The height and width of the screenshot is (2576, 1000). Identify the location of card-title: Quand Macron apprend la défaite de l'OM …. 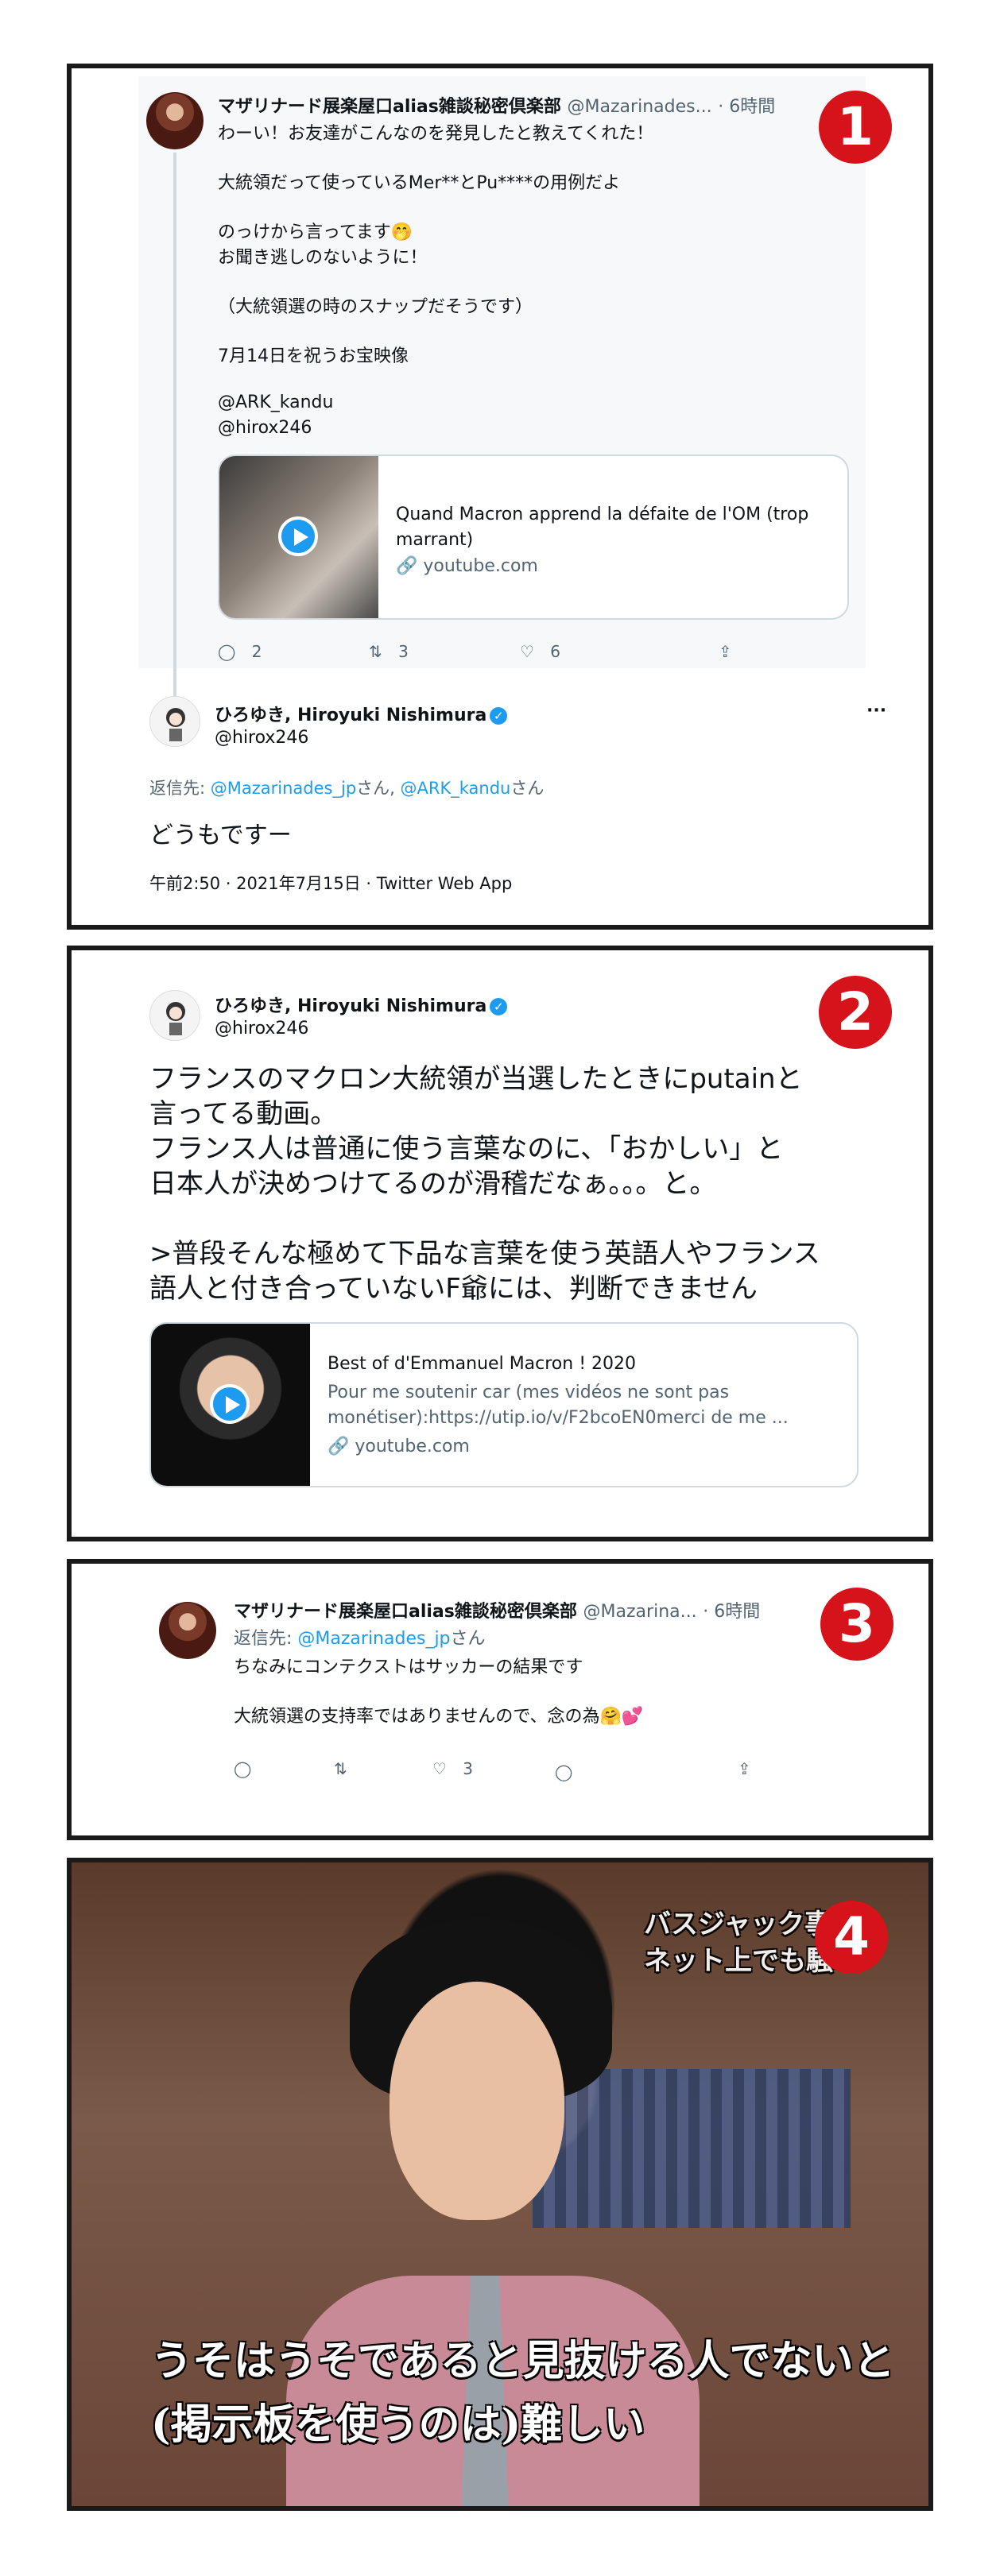
(602, 527).